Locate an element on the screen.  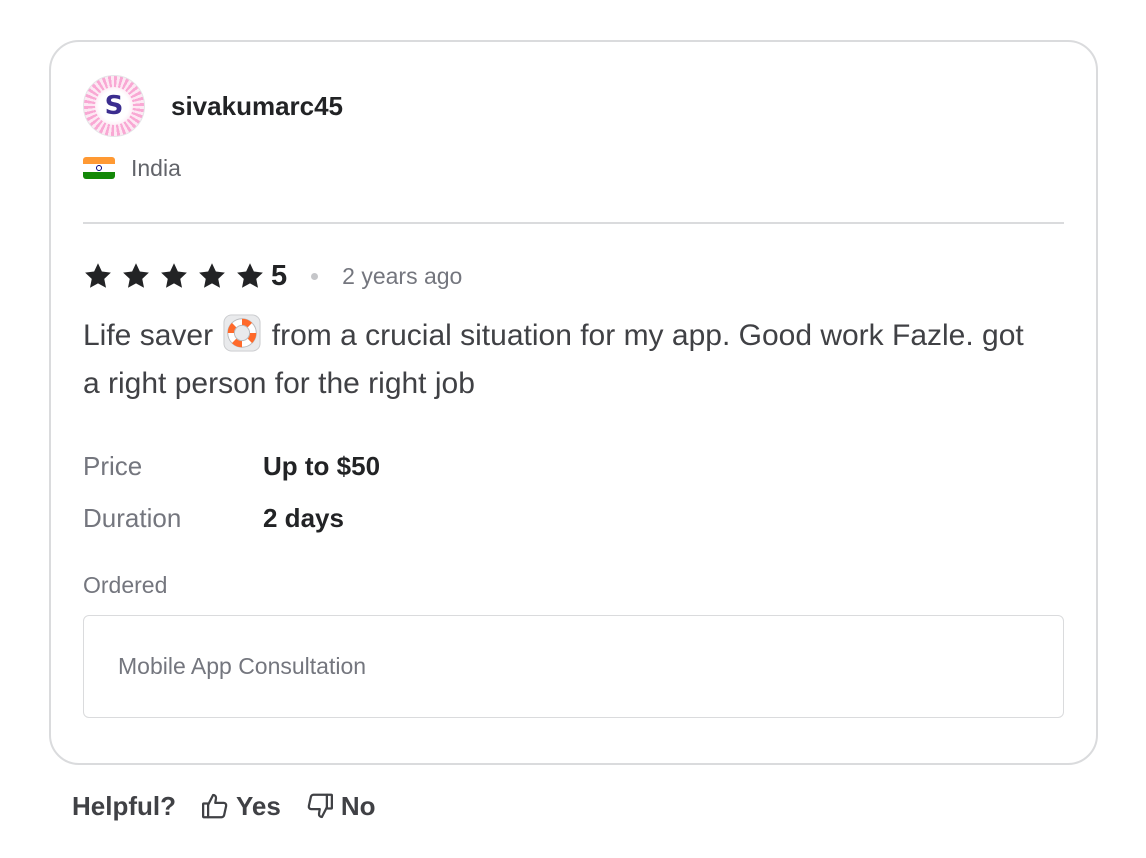
helpful-bar: Helpful? Yes No is located at coordinates (236, 806).